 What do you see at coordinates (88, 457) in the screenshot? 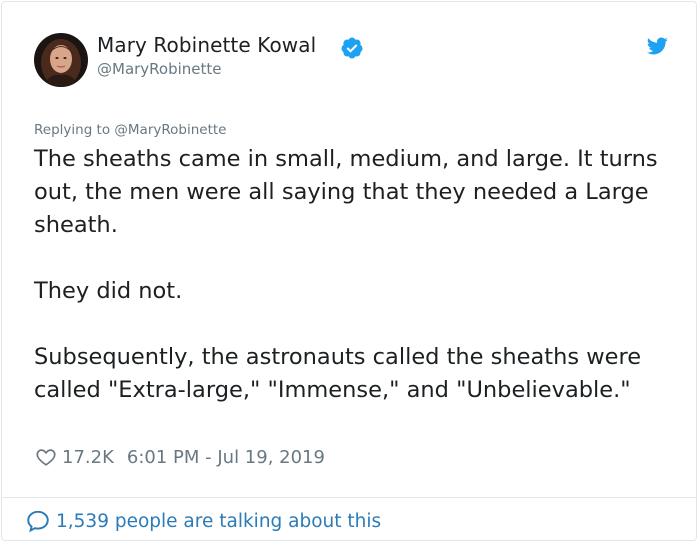
I see `like-count: 17.2K` at bounding box center [88, 457].